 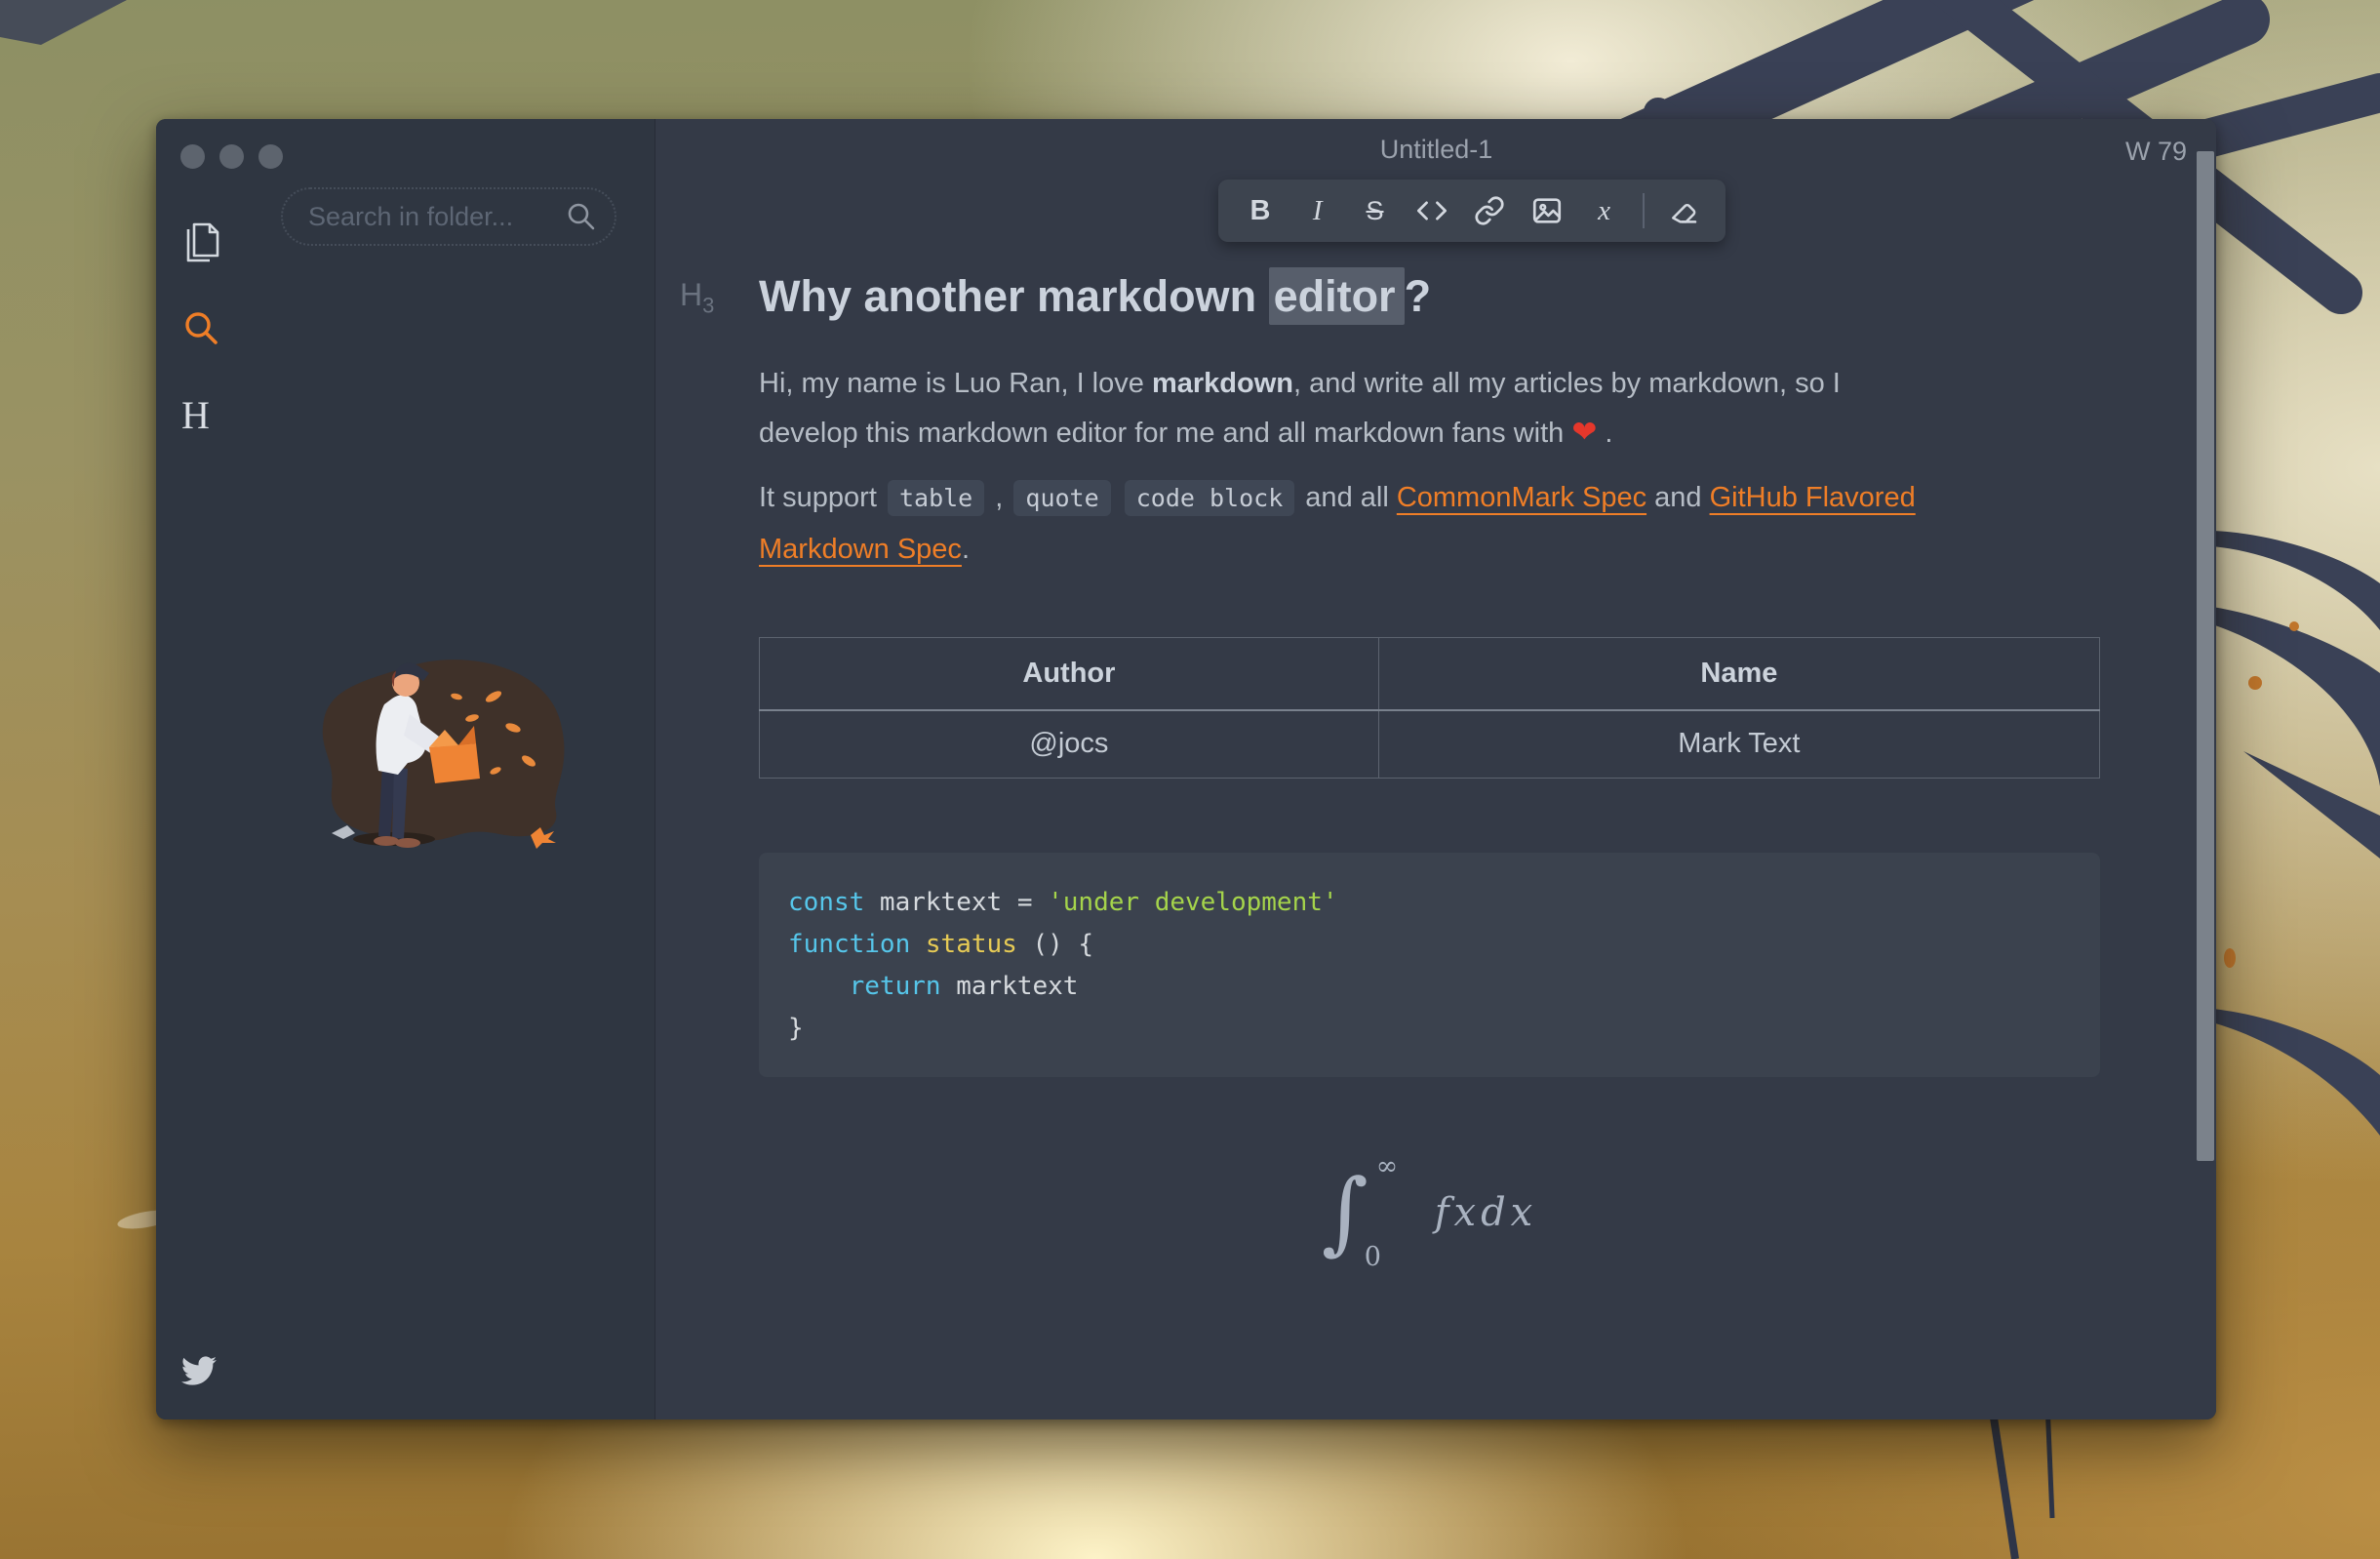 What do you see at coordinates (1436, 149) in the screenshot?
I see `document-title: Untitled-1` at bounding box center [1436, 149].